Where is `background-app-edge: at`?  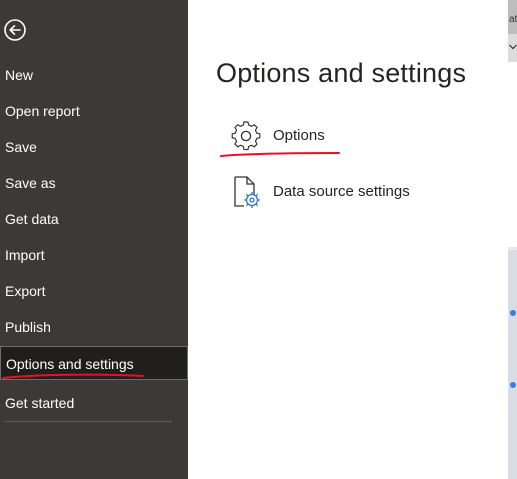 background-app-edge: at is located at coordinates (512, 239).